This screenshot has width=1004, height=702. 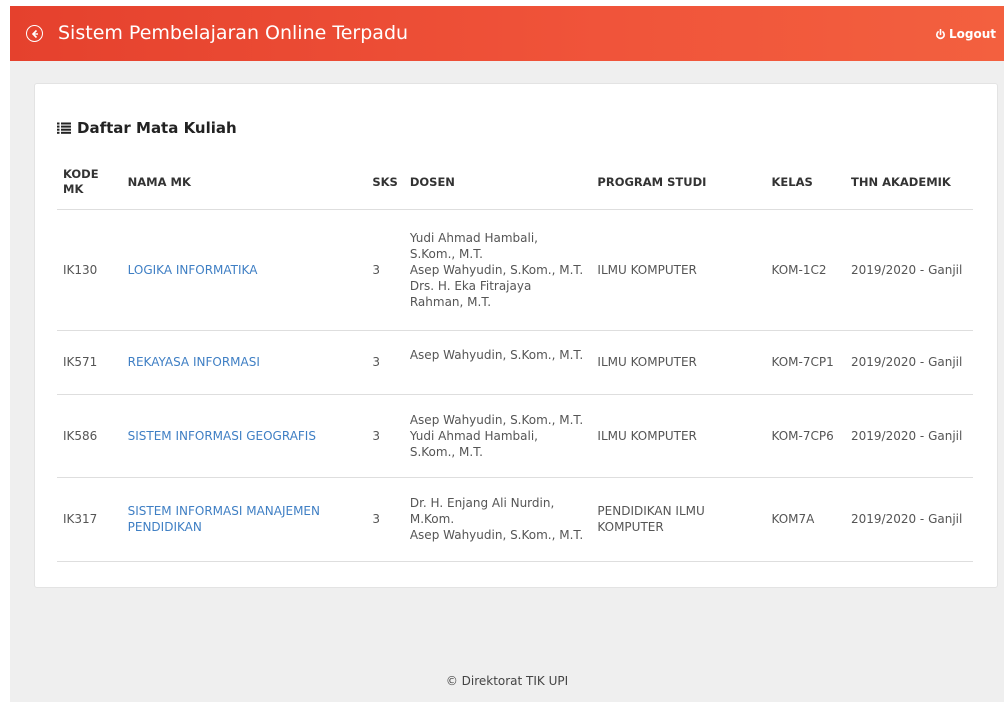 I want to click on col-header-sks: SKS, so click(x=385, y=183).